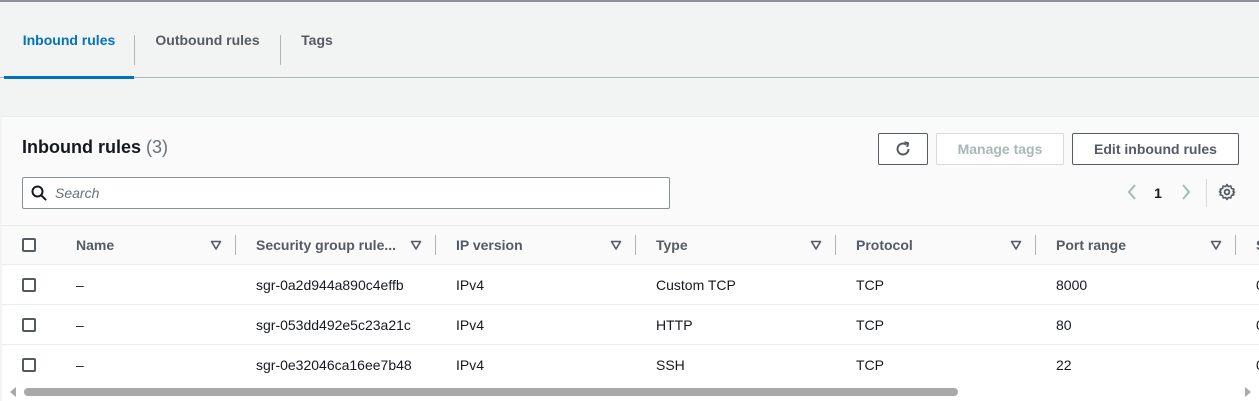 The width and height of the screenshot is (1259, 401). What do you see at coordinates (670, 365) in the screenshot?
I see `cell-type: SSH` at bounding box center [670, 365].